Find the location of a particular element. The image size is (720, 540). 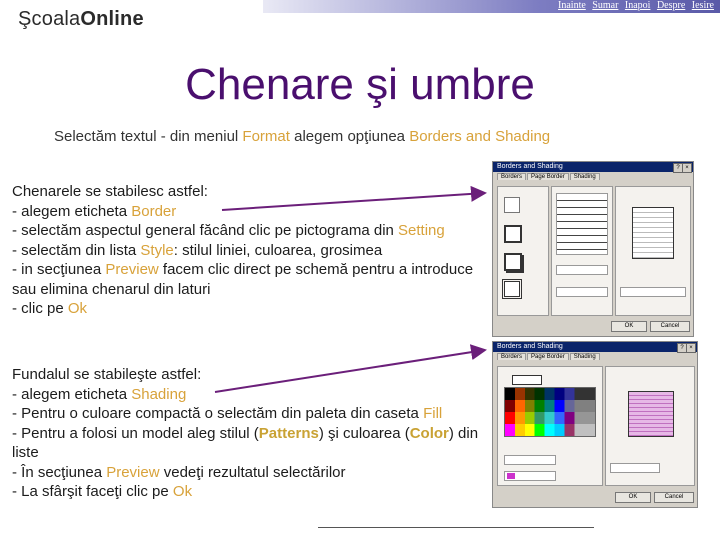

borders-dialog-caption: Borders and Shading is located at coordinates (593, 167).